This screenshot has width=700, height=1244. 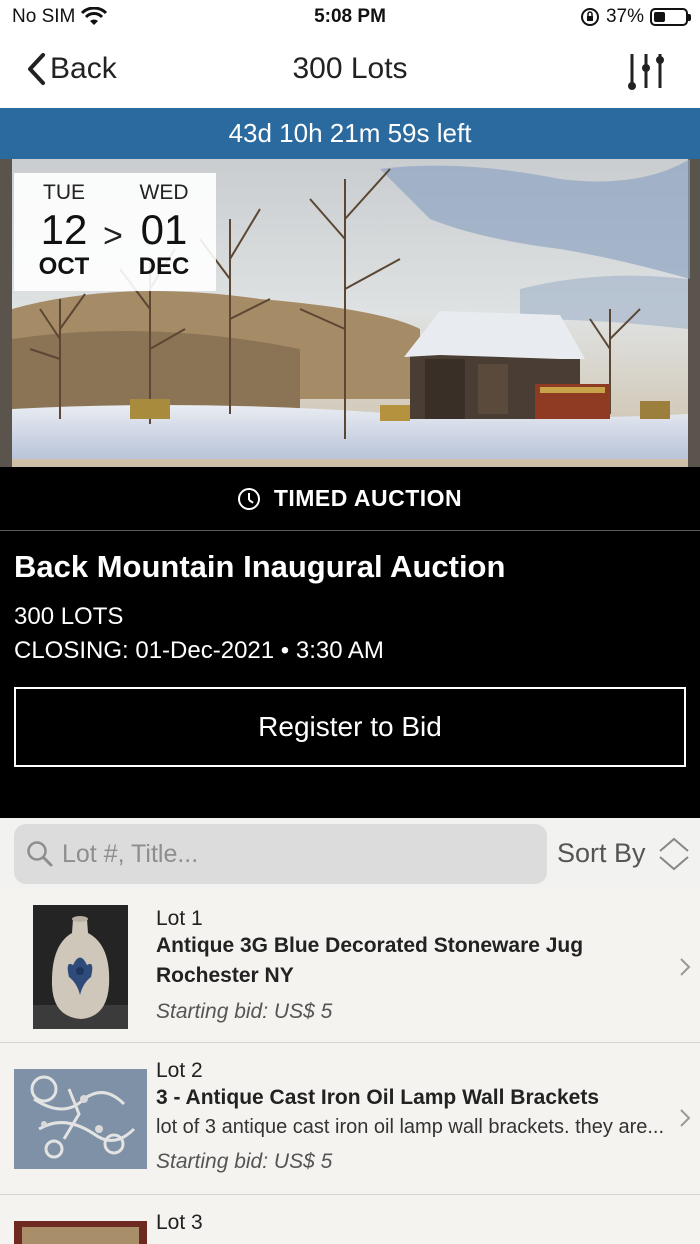 I want to click on page-title: 300 Lots, so click(x=350, y=68).